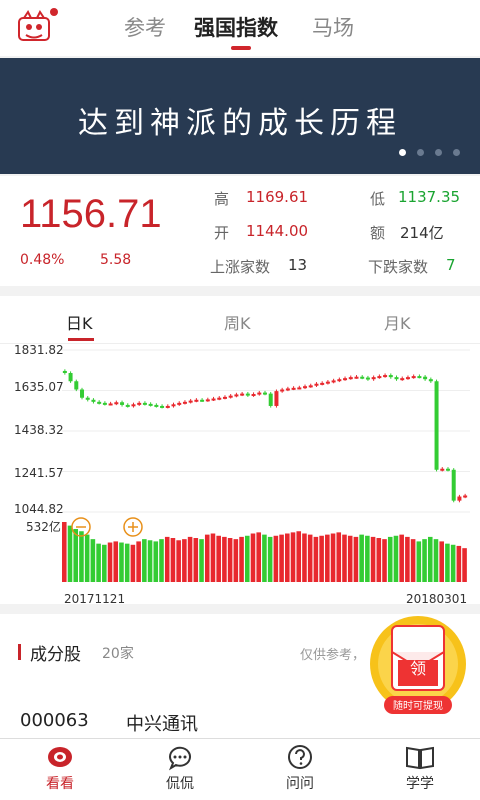 The image size is (480, 800). Describe the element at coordinates (162, 723) in the screenshot. I see `stock-name: 中兴通讯` at that location.